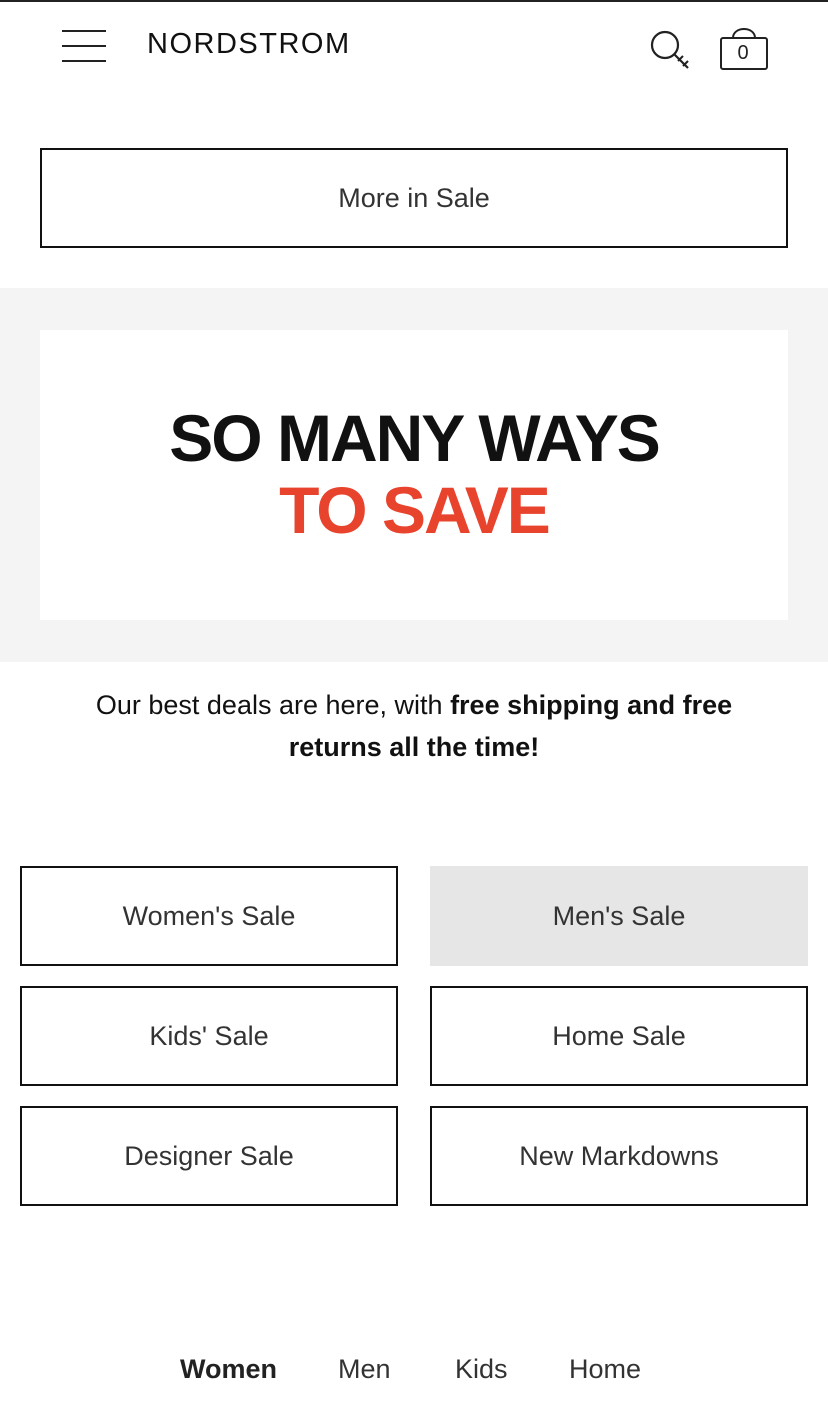 This screenshot has width=828, height=1414. I want to click on search-icon, so click(670, 50).